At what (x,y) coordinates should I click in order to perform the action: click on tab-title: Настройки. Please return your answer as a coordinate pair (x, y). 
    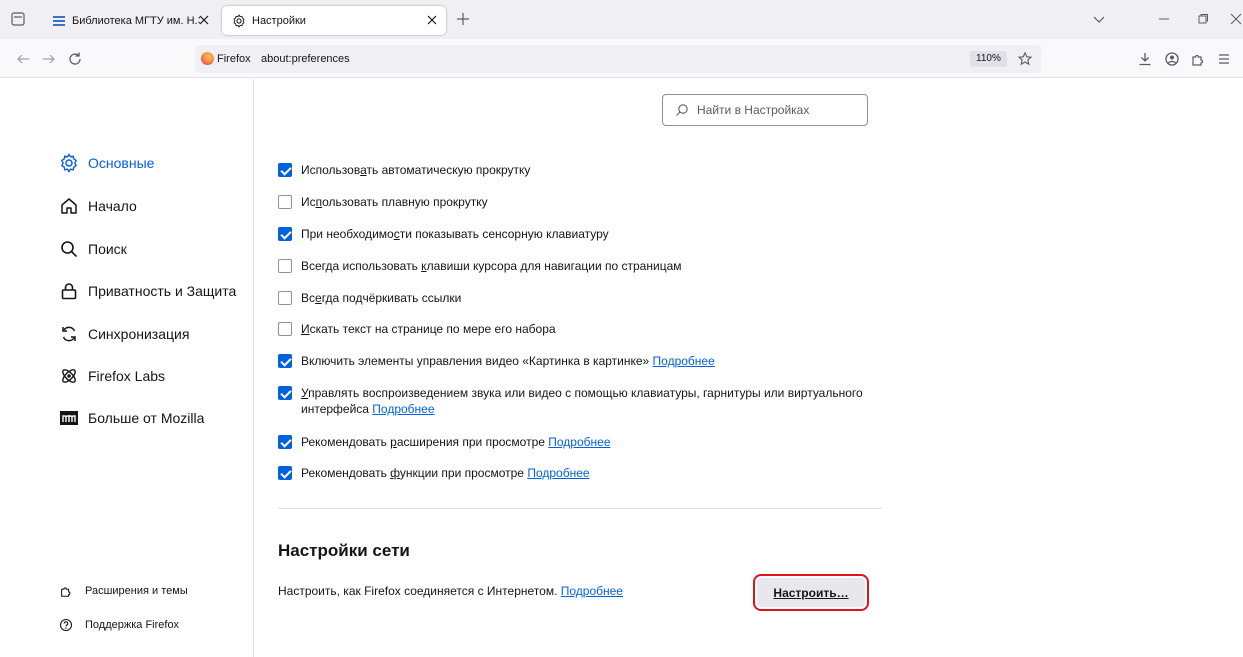
    Looking at the image, I should click on (279, 20).